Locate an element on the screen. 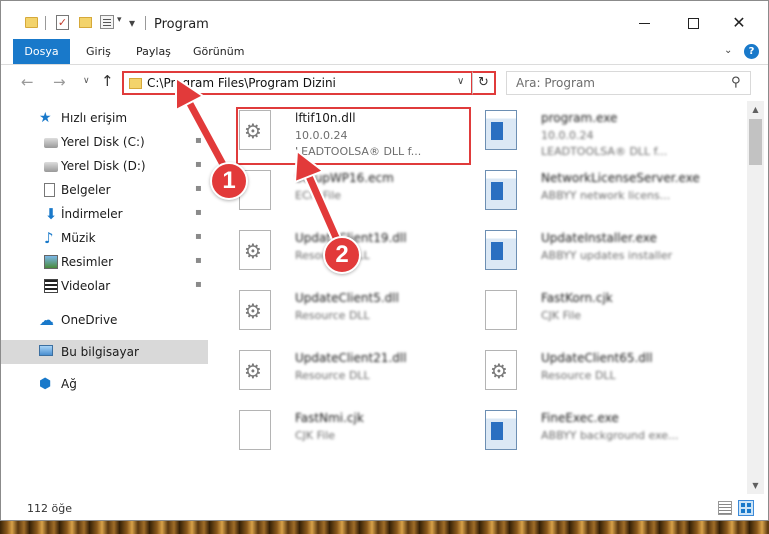 This screenshot has width=769, height=534. up-button: ↑ is located at coordinates (107, 81).